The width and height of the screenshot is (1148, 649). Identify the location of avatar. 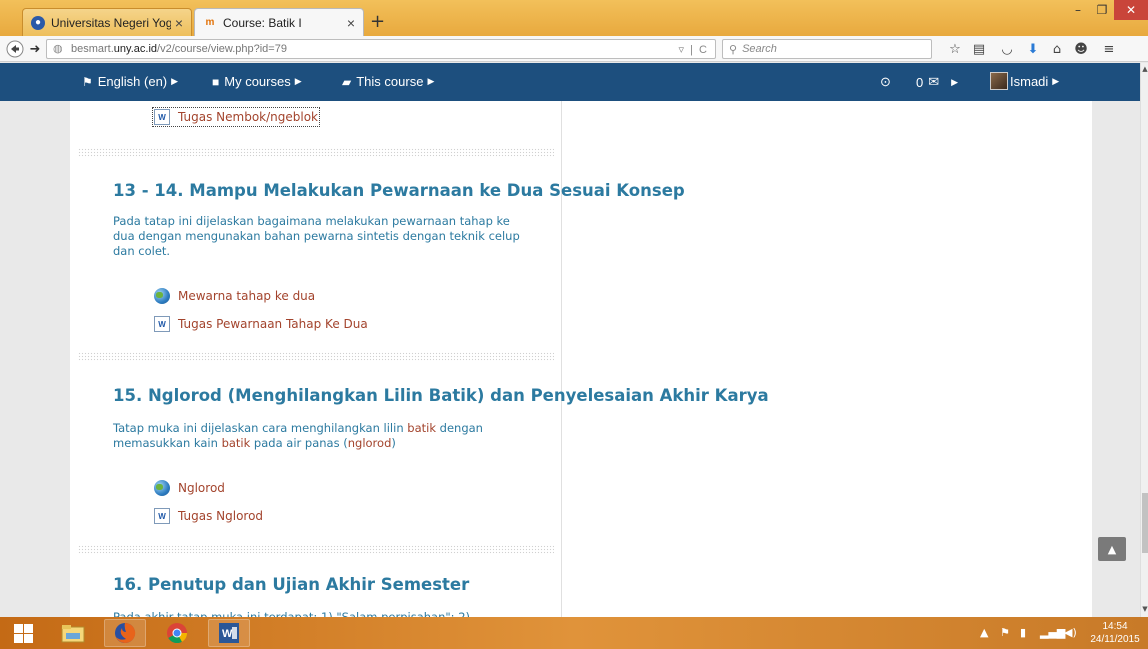
(999, 81).